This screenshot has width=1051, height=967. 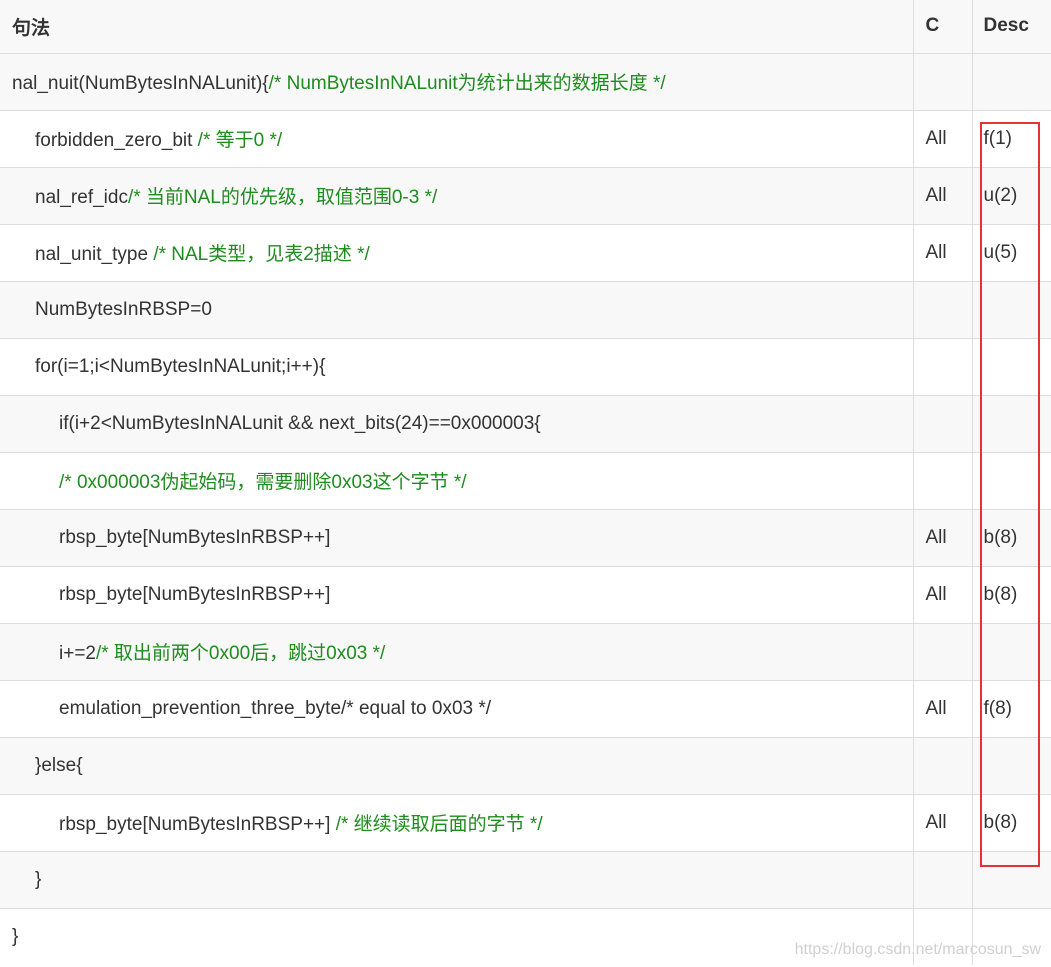 I want to click on syntax-text: NumBytesInRBSP=0, so click(x=112, y=310).